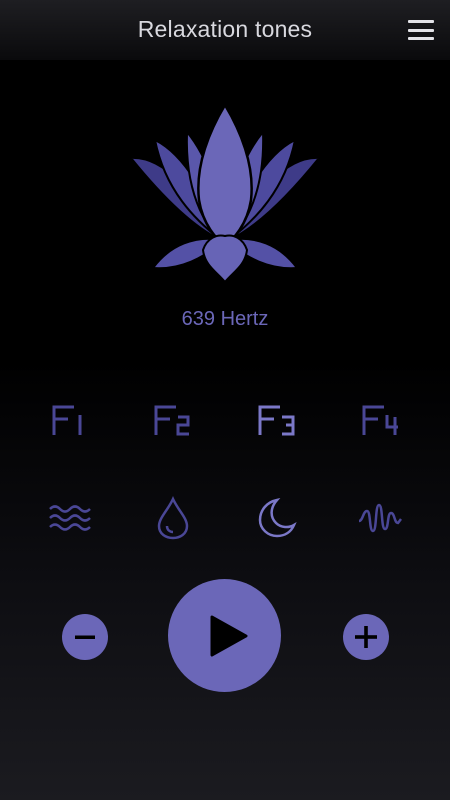 The height and width of the screenshot is (800, 450). I want to click on page-title: Relaxation tones, so click(225, 29).